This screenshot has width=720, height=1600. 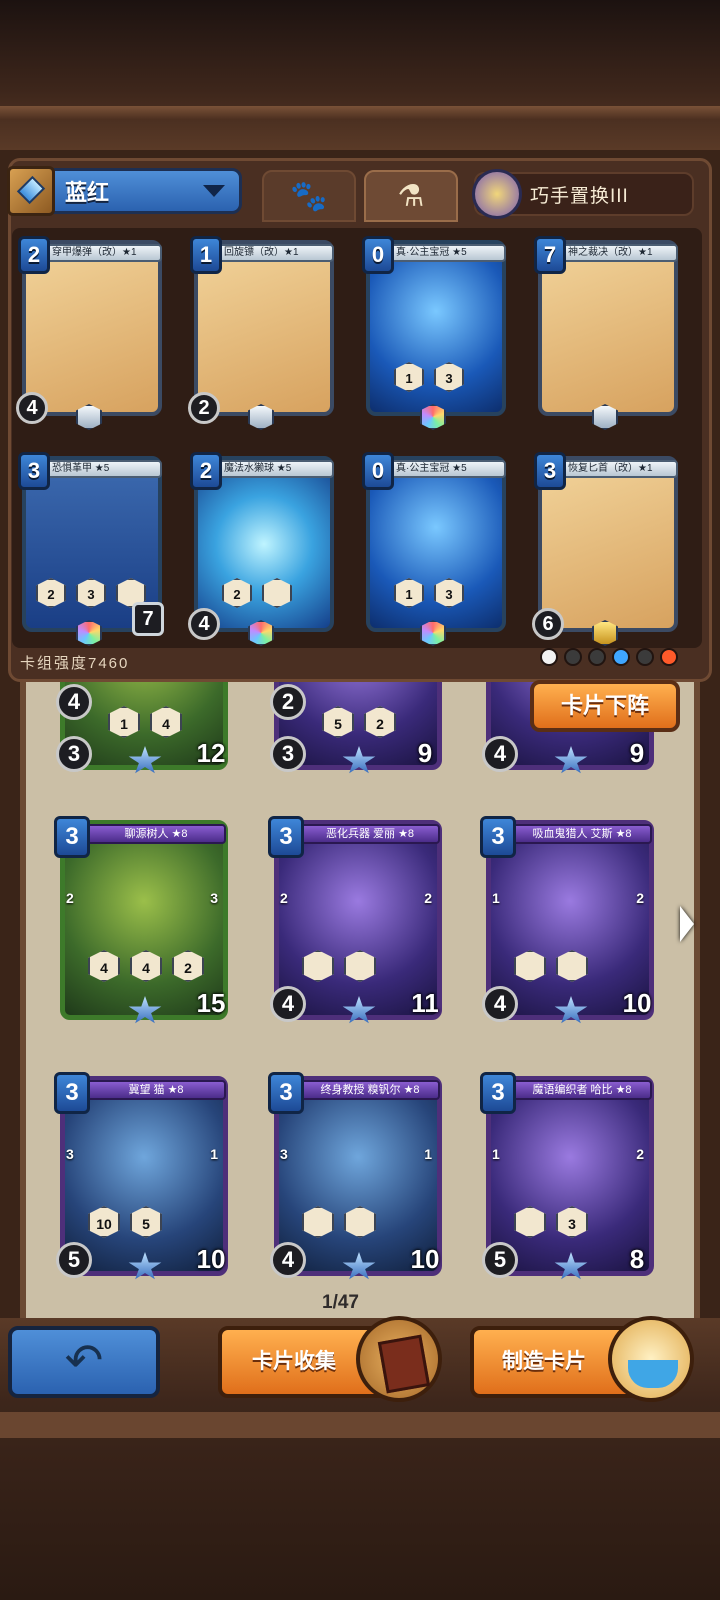 What do you see at coordinates (356, 728) in the screenshot?
I see `collection-card: 25239` at bounding box center [356, 728].